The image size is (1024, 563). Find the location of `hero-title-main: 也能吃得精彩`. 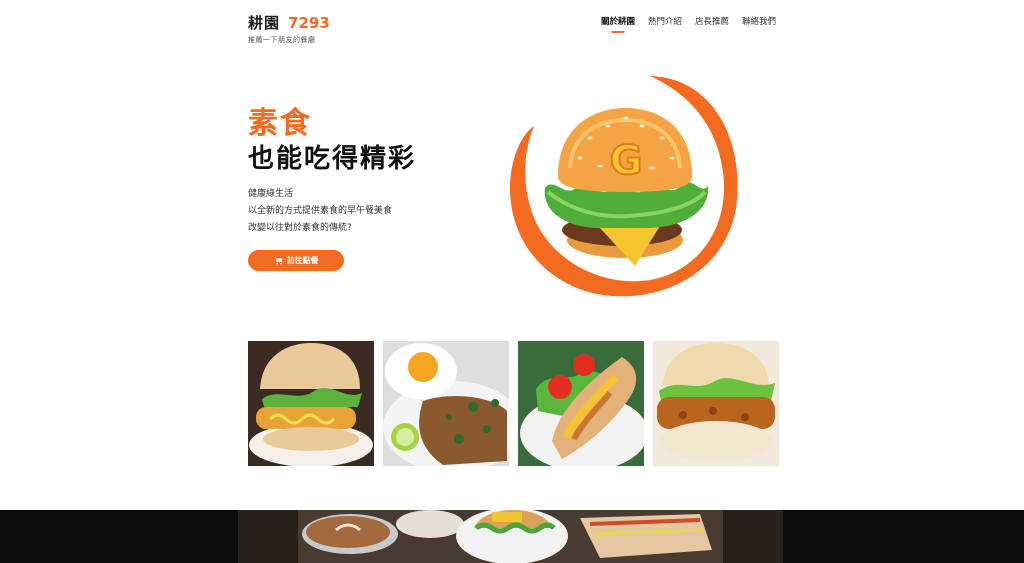

hero-title-main: 也能吃得精彩 is located at coordinates (332, 159).